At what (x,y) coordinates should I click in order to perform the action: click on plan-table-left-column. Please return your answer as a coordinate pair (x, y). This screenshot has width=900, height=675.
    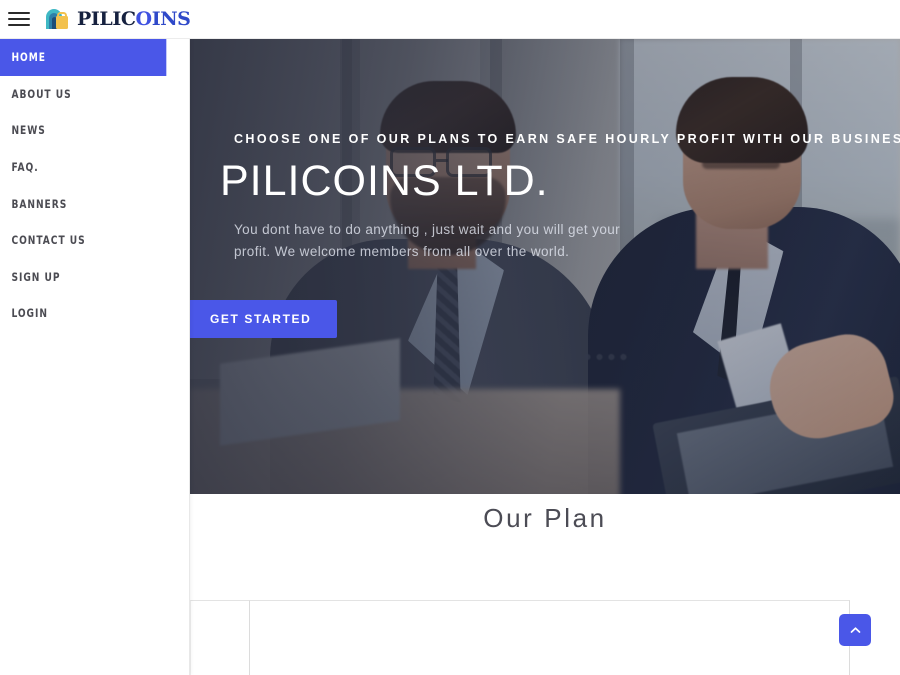
    Looking at the image, I should click on (220, 637).